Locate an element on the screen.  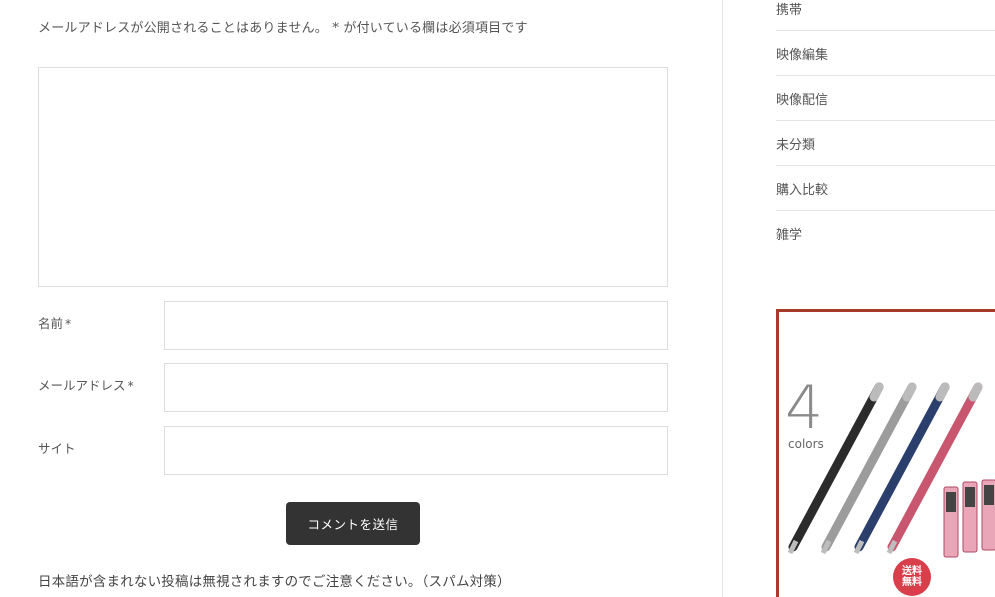
badge-line-1: 送料 is located at coordinates (912, 571).